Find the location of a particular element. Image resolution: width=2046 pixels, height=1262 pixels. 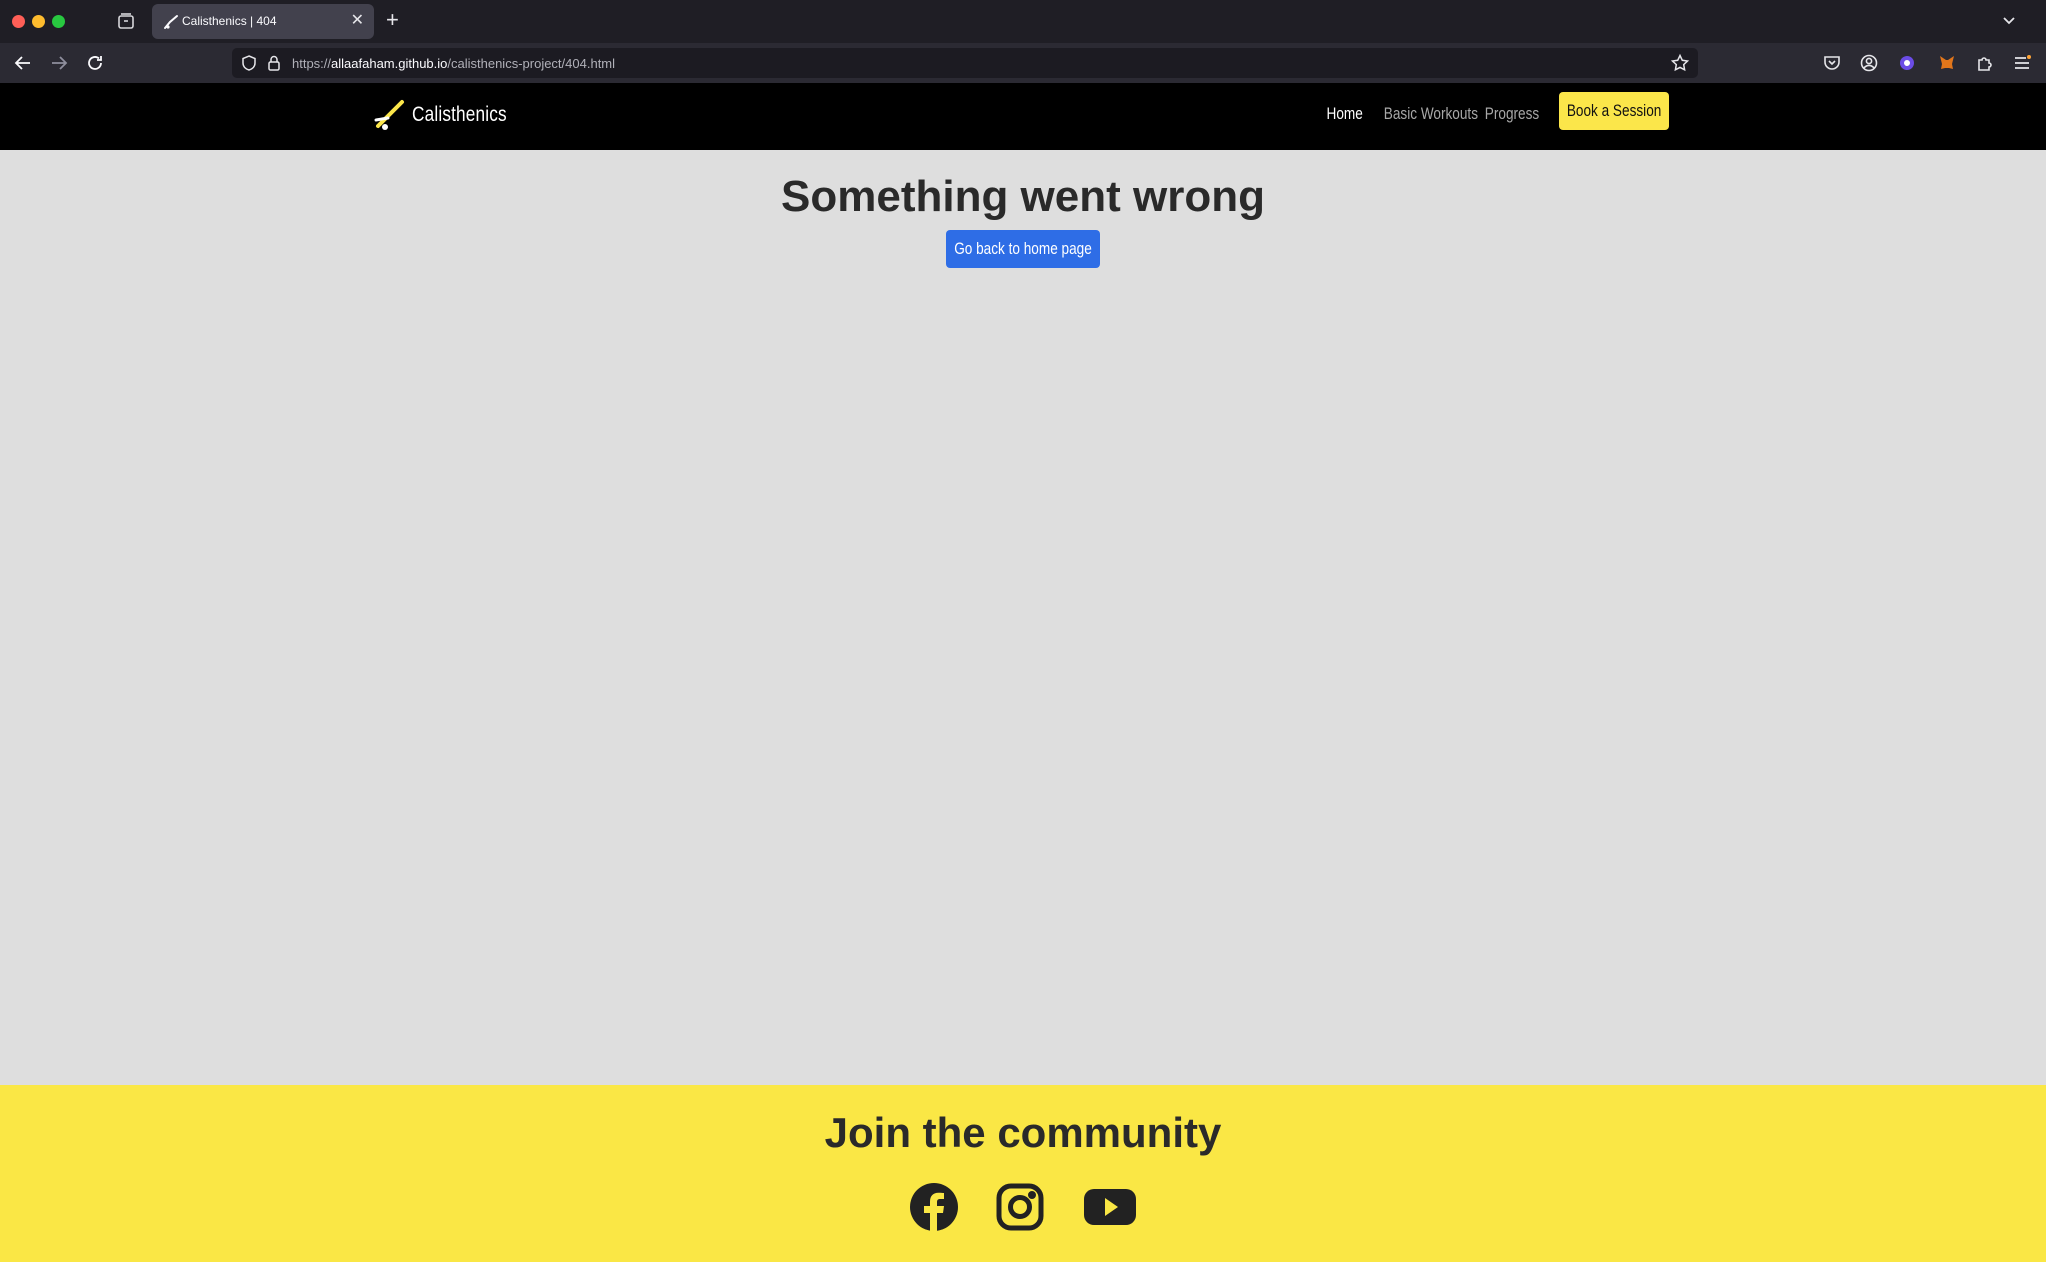

url-domain: allaafaham.github.io is located at coordinates (389, 63).